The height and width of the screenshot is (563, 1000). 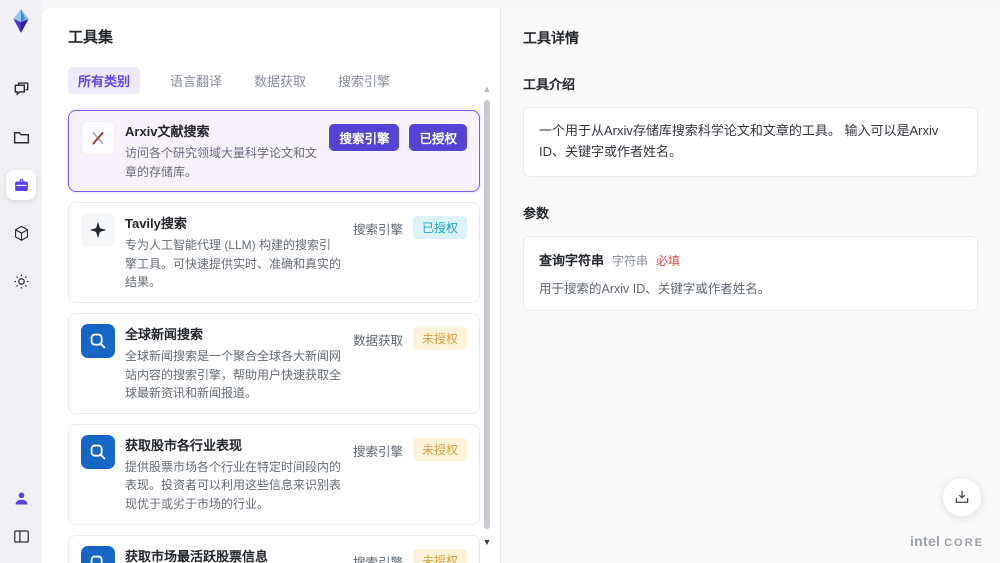 What do you see at coordinates (572, 260) in the screenshot?
I see `param-name: 查询字符串` at bounding box center [572, 260].